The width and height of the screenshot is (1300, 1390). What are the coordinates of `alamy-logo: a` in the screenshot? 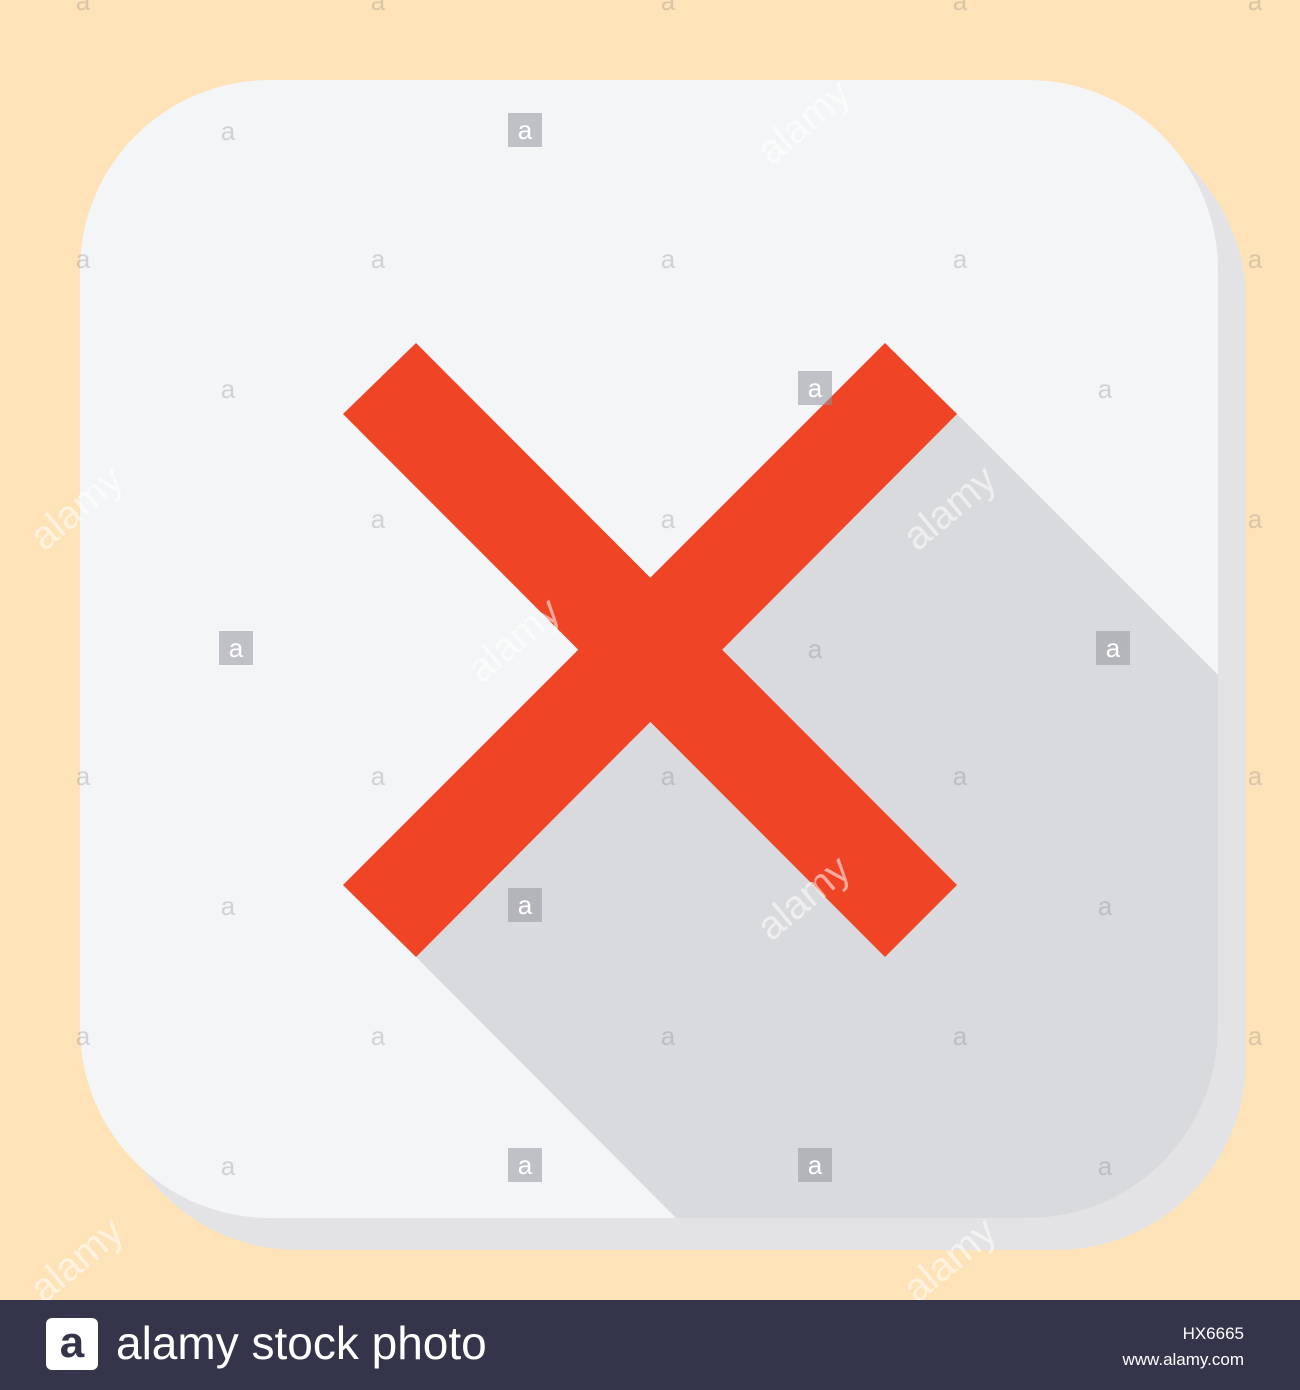 It's located at (72, 1344).